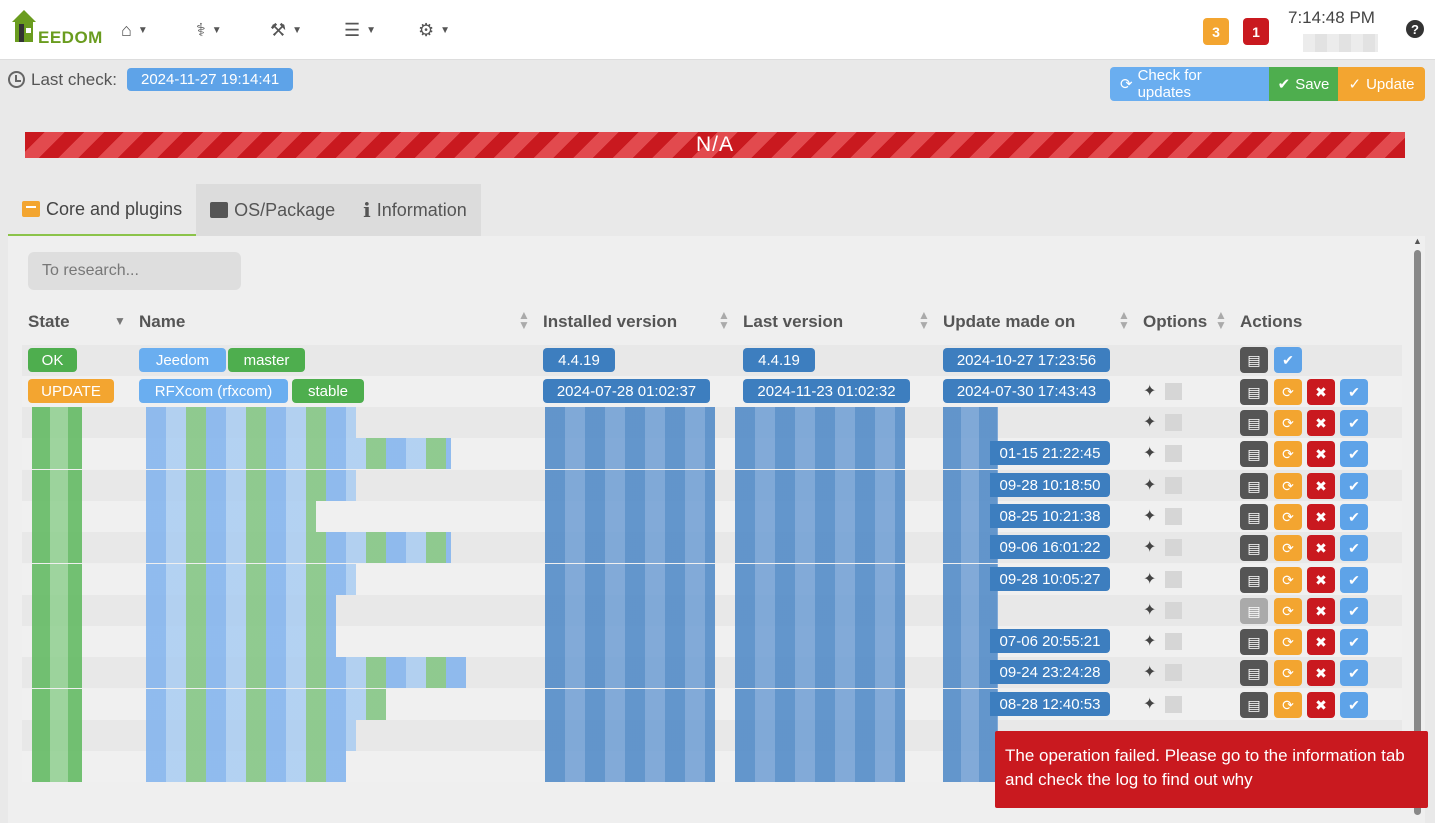 The height and width of the screenshot is (823, 1435). I want to click on jeedom-logo: EEDOM, so click(55, 28).